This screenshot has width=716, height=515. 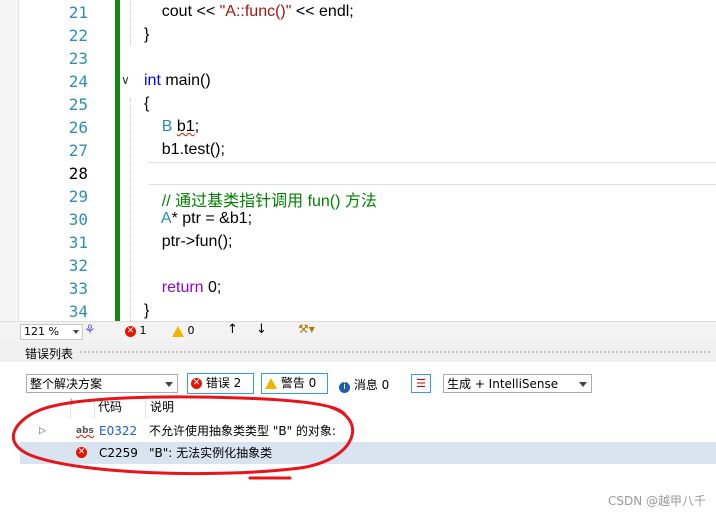 I want to click on line-number: 28, so click(x=78, y=173).